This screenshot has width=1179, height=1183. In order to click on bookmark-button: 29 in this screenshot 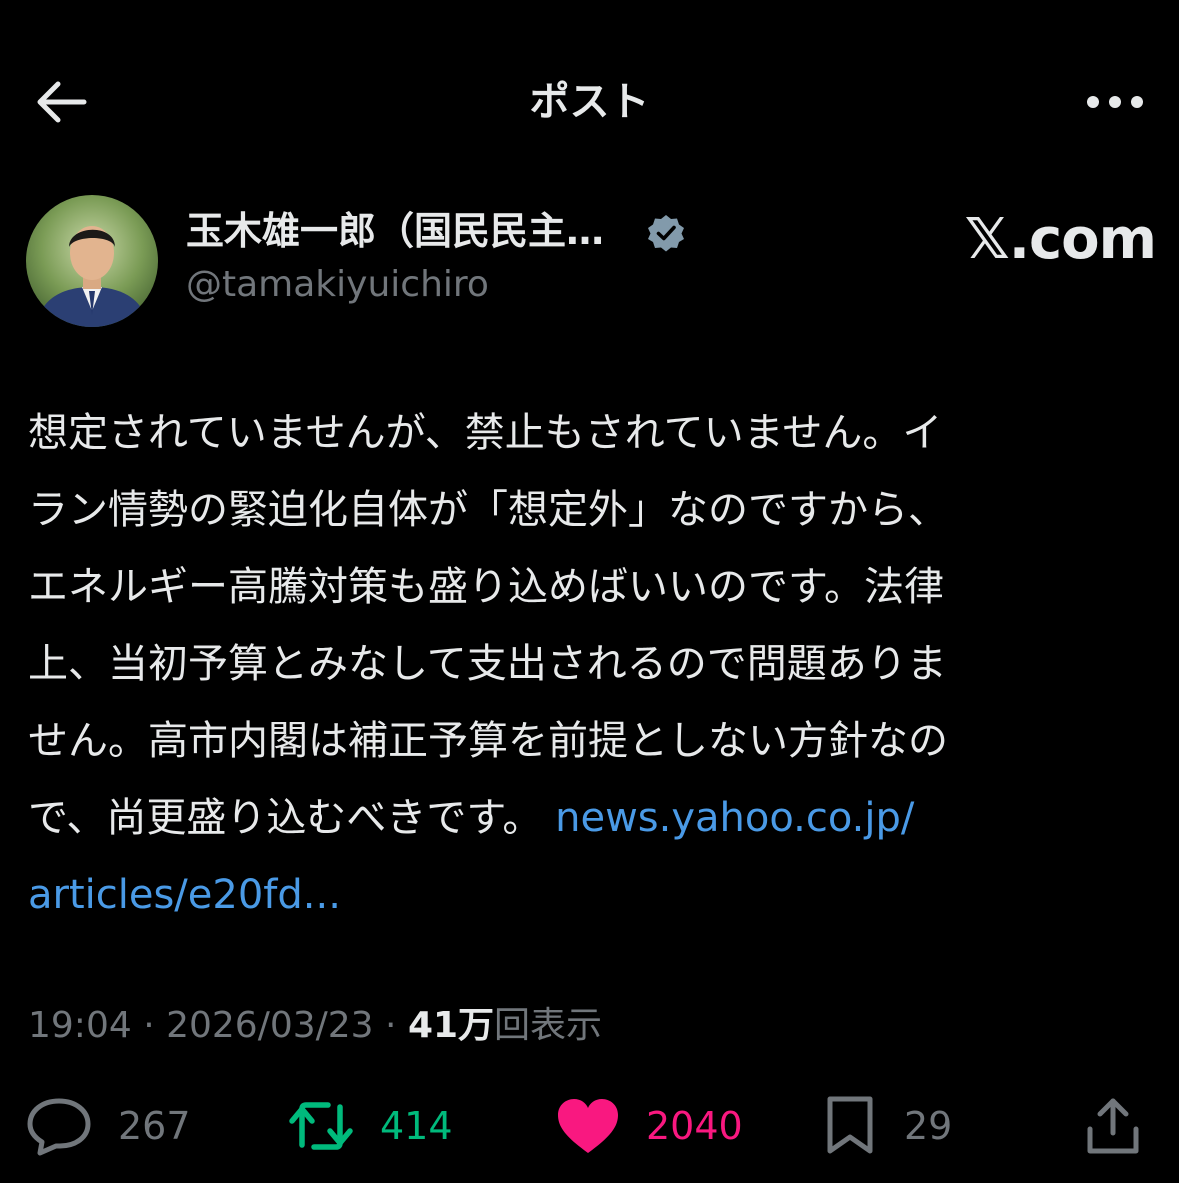, I will do `click(887, 1126)`.